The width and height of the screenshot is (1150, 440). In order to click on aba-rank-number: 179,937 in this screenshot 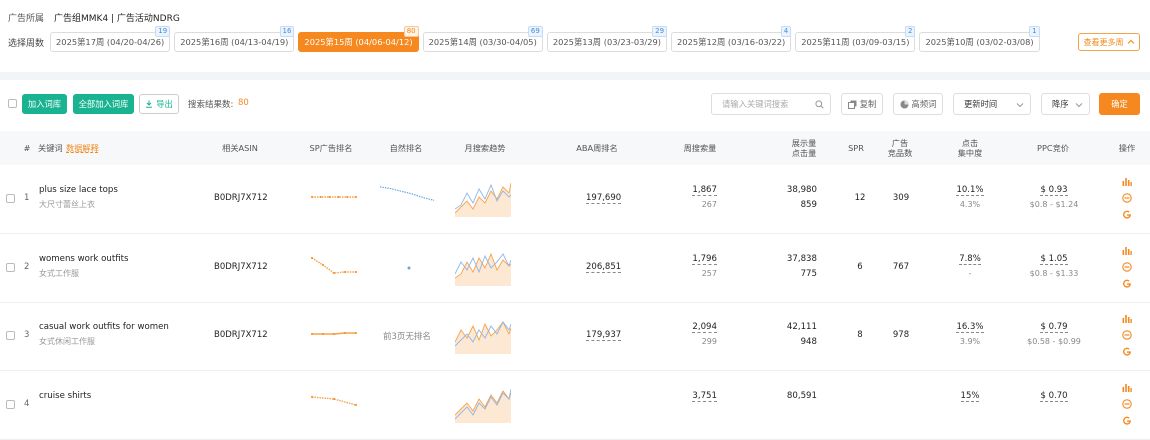, I will do `click(604, 335)`.